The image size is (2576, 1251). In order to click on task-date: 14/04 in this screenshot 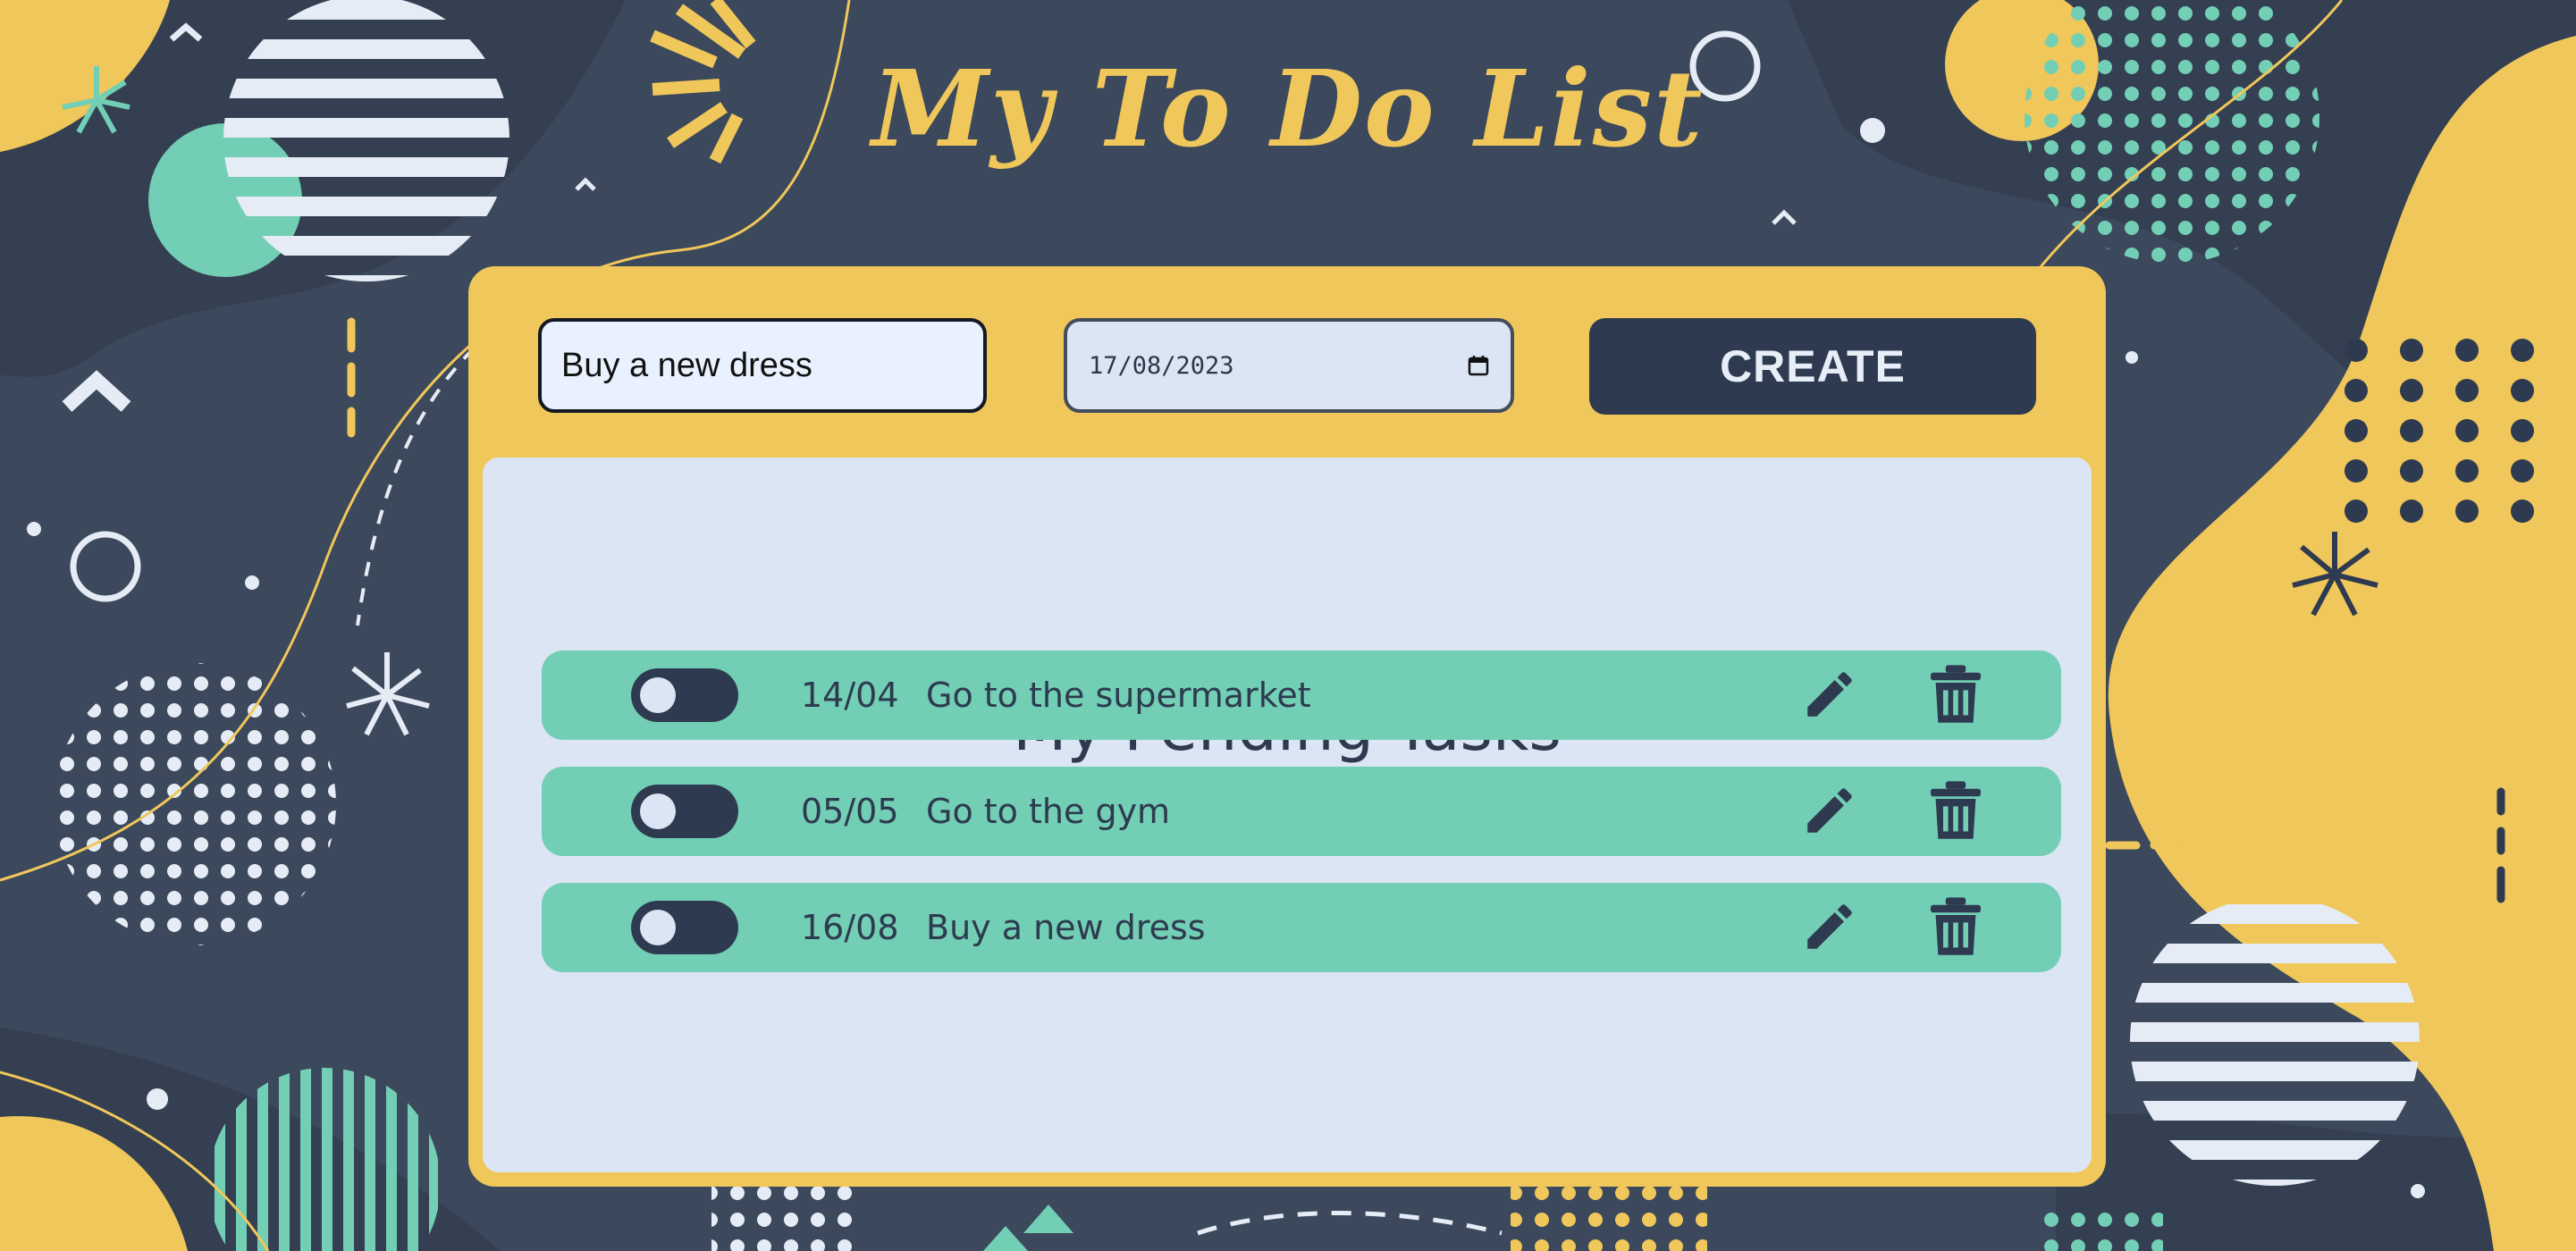, I will do `click(850, 695)`.